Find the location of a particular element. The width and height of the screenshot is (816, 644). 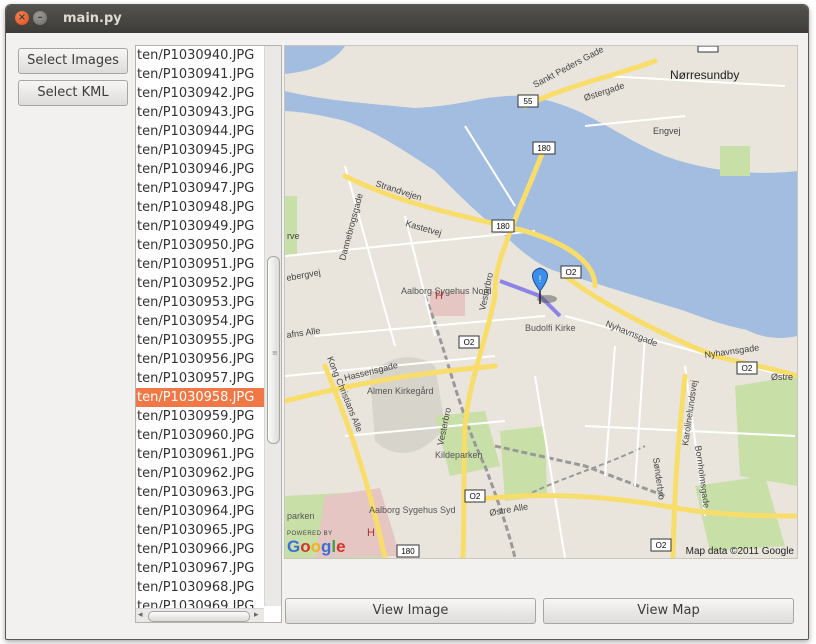

close-icon: × is located at coordinates (22, 18).